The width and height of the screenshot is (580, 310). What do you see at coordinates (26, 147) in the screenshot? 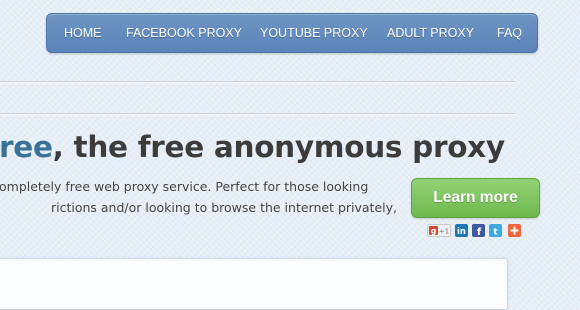
I see `page-title-accent: ree` at bounding box center [26, 147].